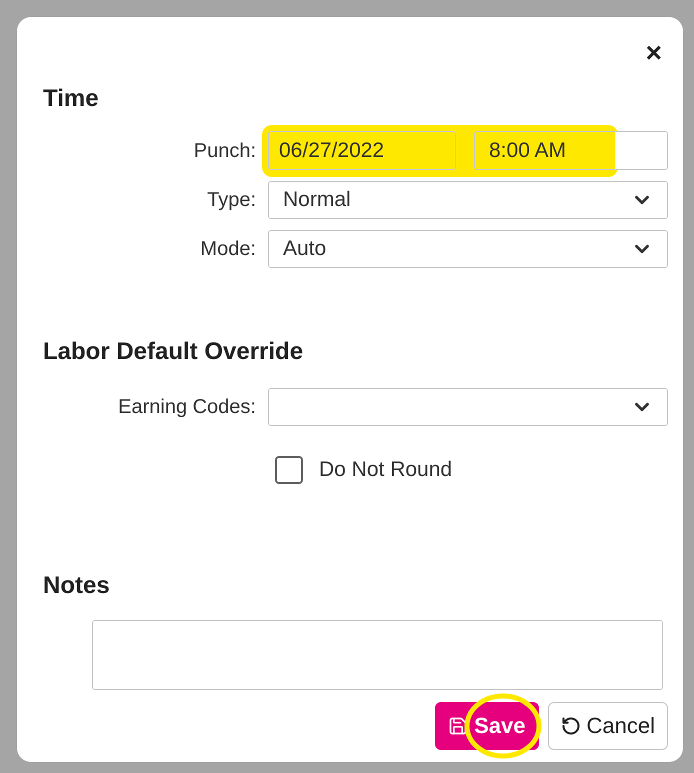 This screenshot has width=694, height=773. What do you see at coordinates (77, 585) in the screenshot?
I see `section-heading: Notes` at bounding box center [77, 585].